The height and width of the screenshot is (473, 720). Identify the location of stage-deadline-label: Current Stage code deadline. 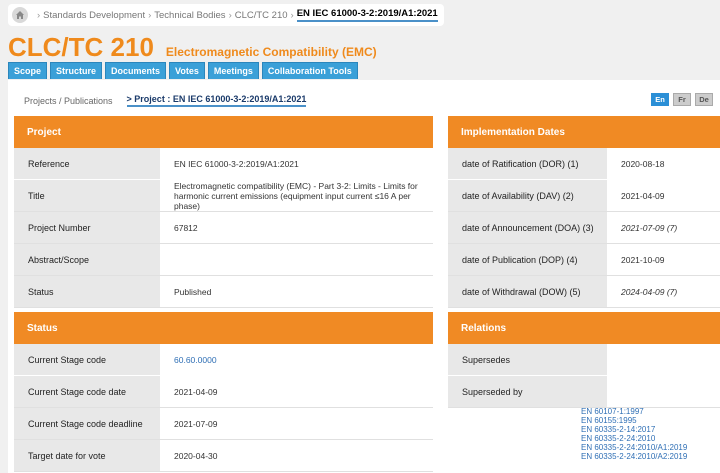
(87, 423).